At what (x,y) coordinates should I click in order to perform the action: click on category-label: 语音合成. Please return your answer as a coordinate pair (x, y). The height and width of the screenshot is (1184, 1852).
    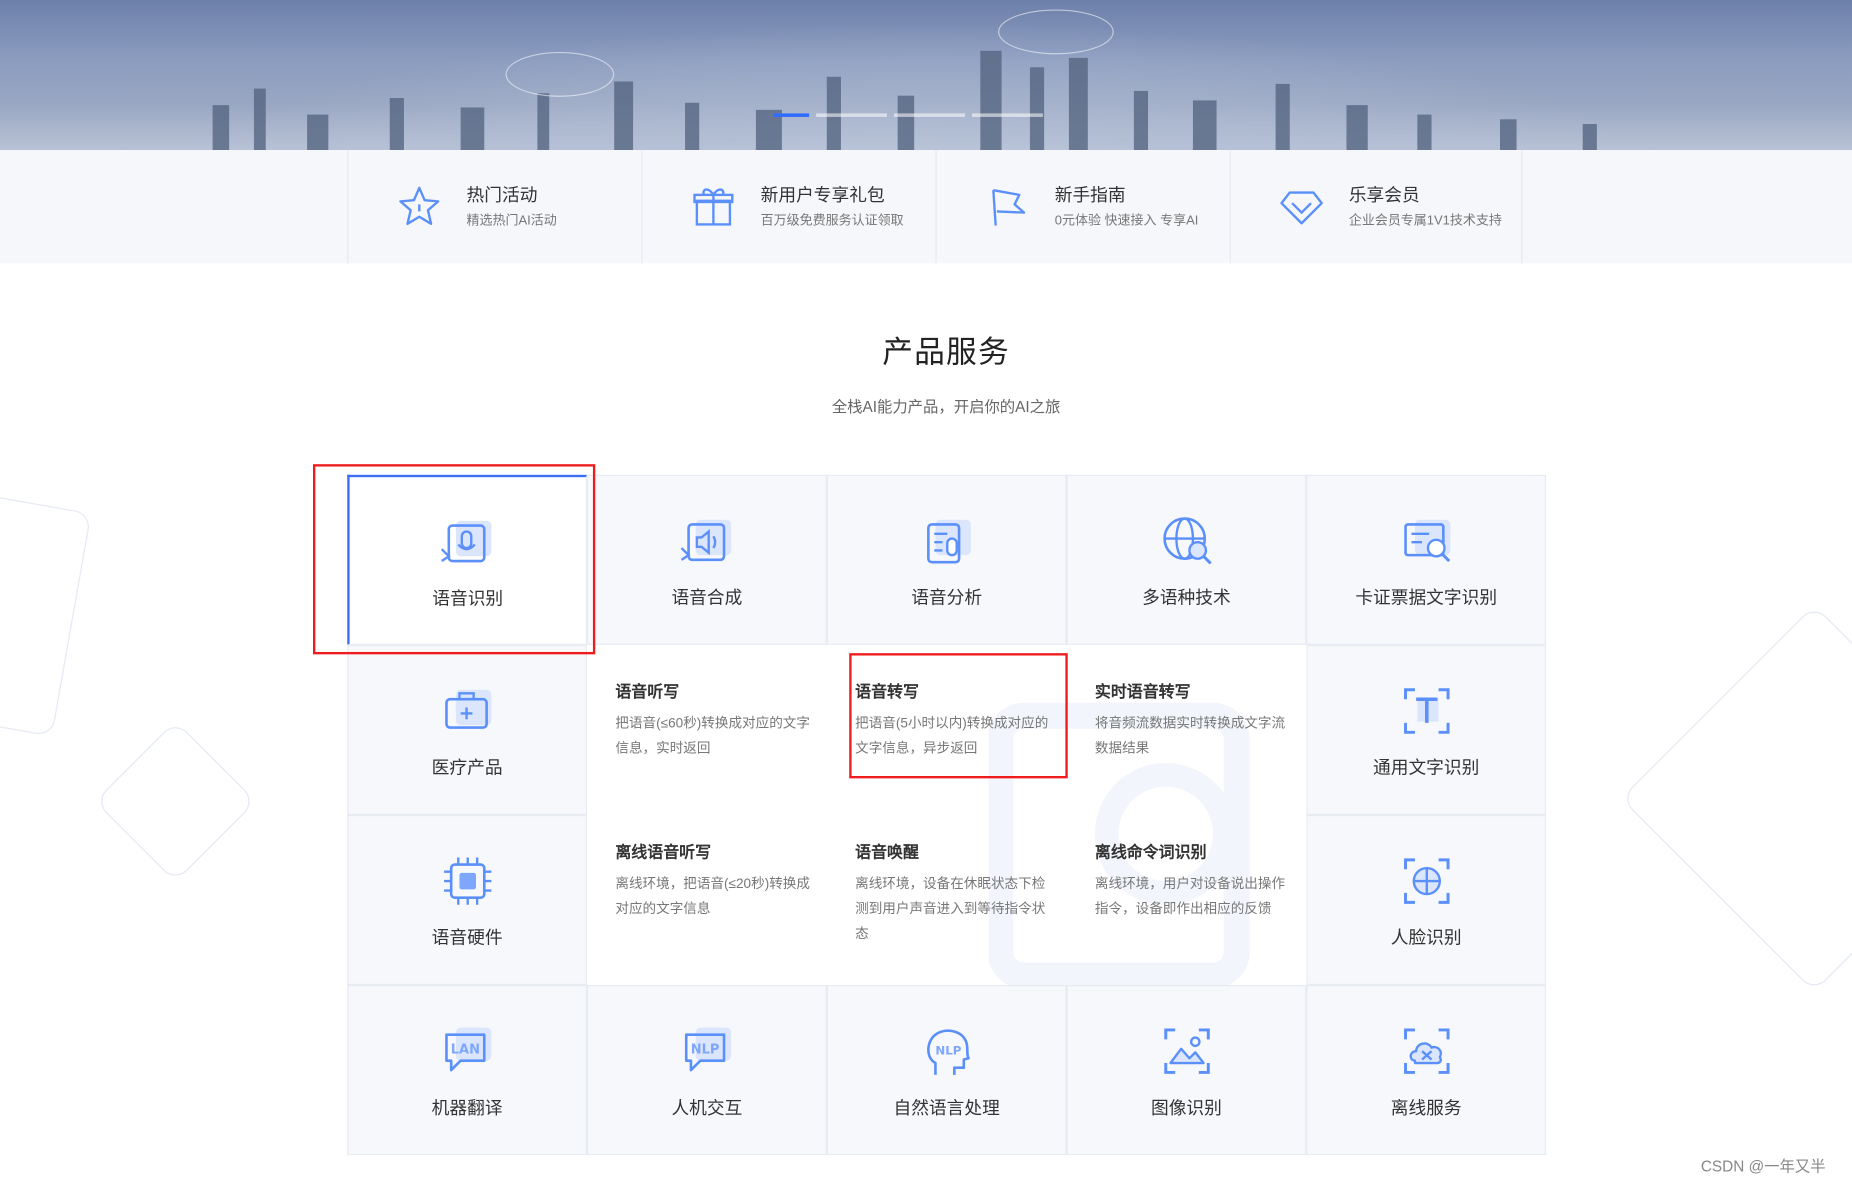
    Looking at the image, I should click on (707, 598).